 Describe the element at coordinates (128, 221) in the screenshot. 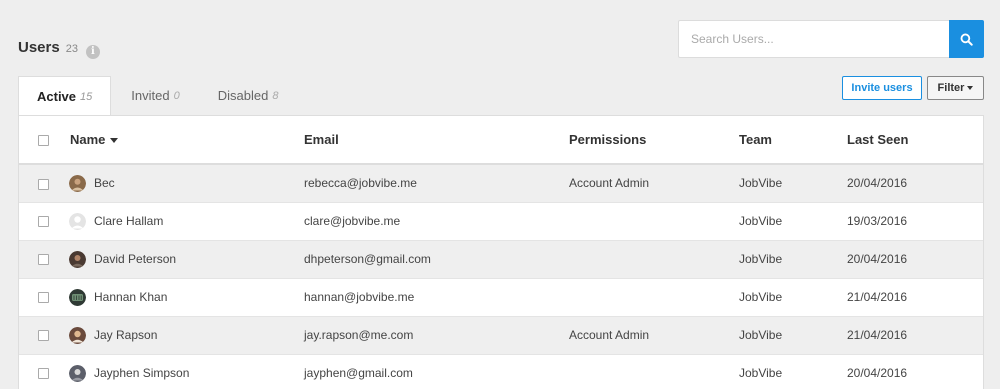

I see `user-name: Clare Hallam` at that location.